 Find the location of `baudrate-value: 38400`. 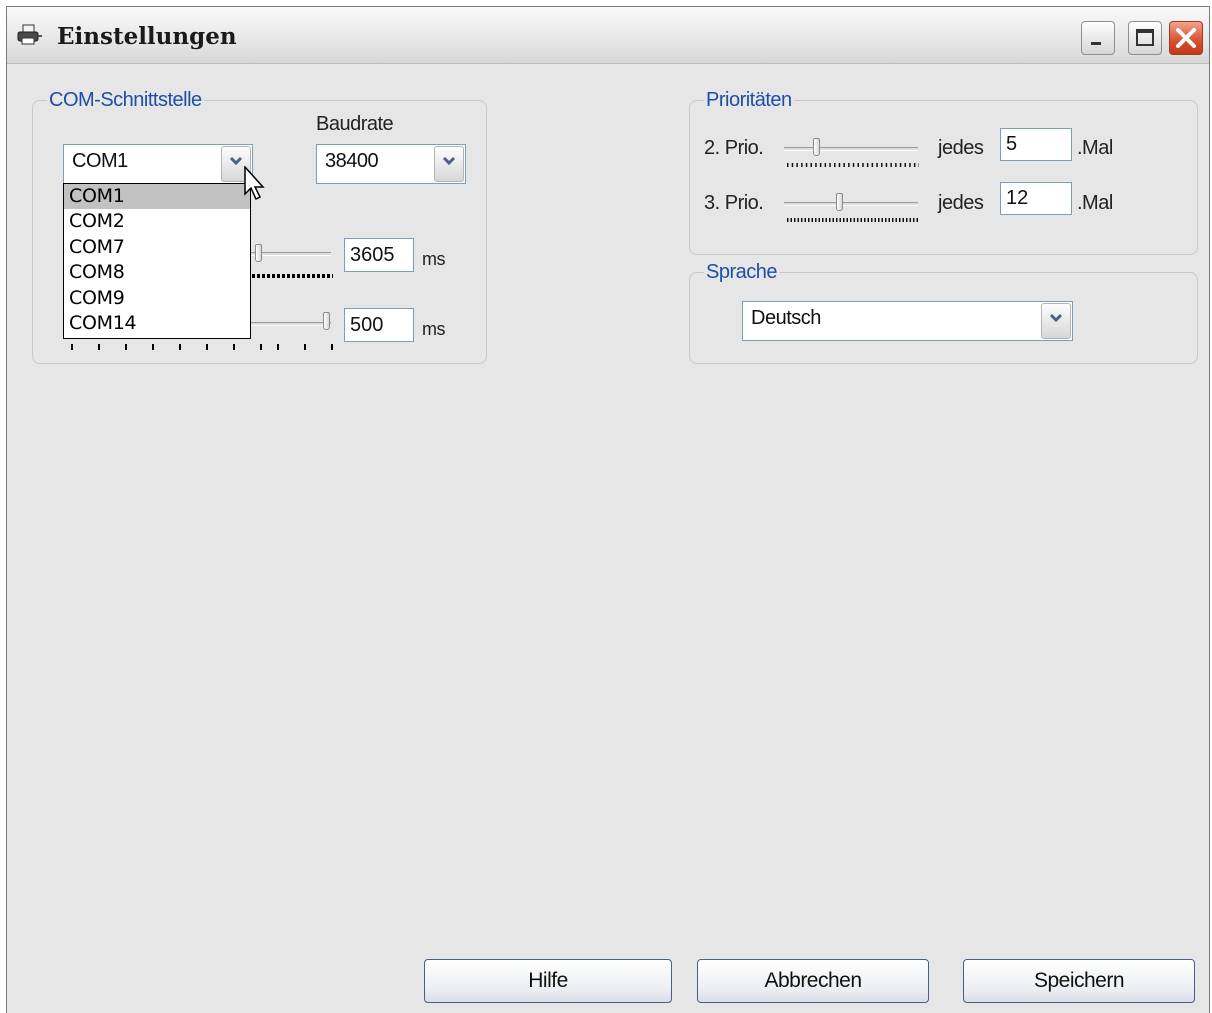

baudrate-value: 38400 is located at coordinates (352, 161).